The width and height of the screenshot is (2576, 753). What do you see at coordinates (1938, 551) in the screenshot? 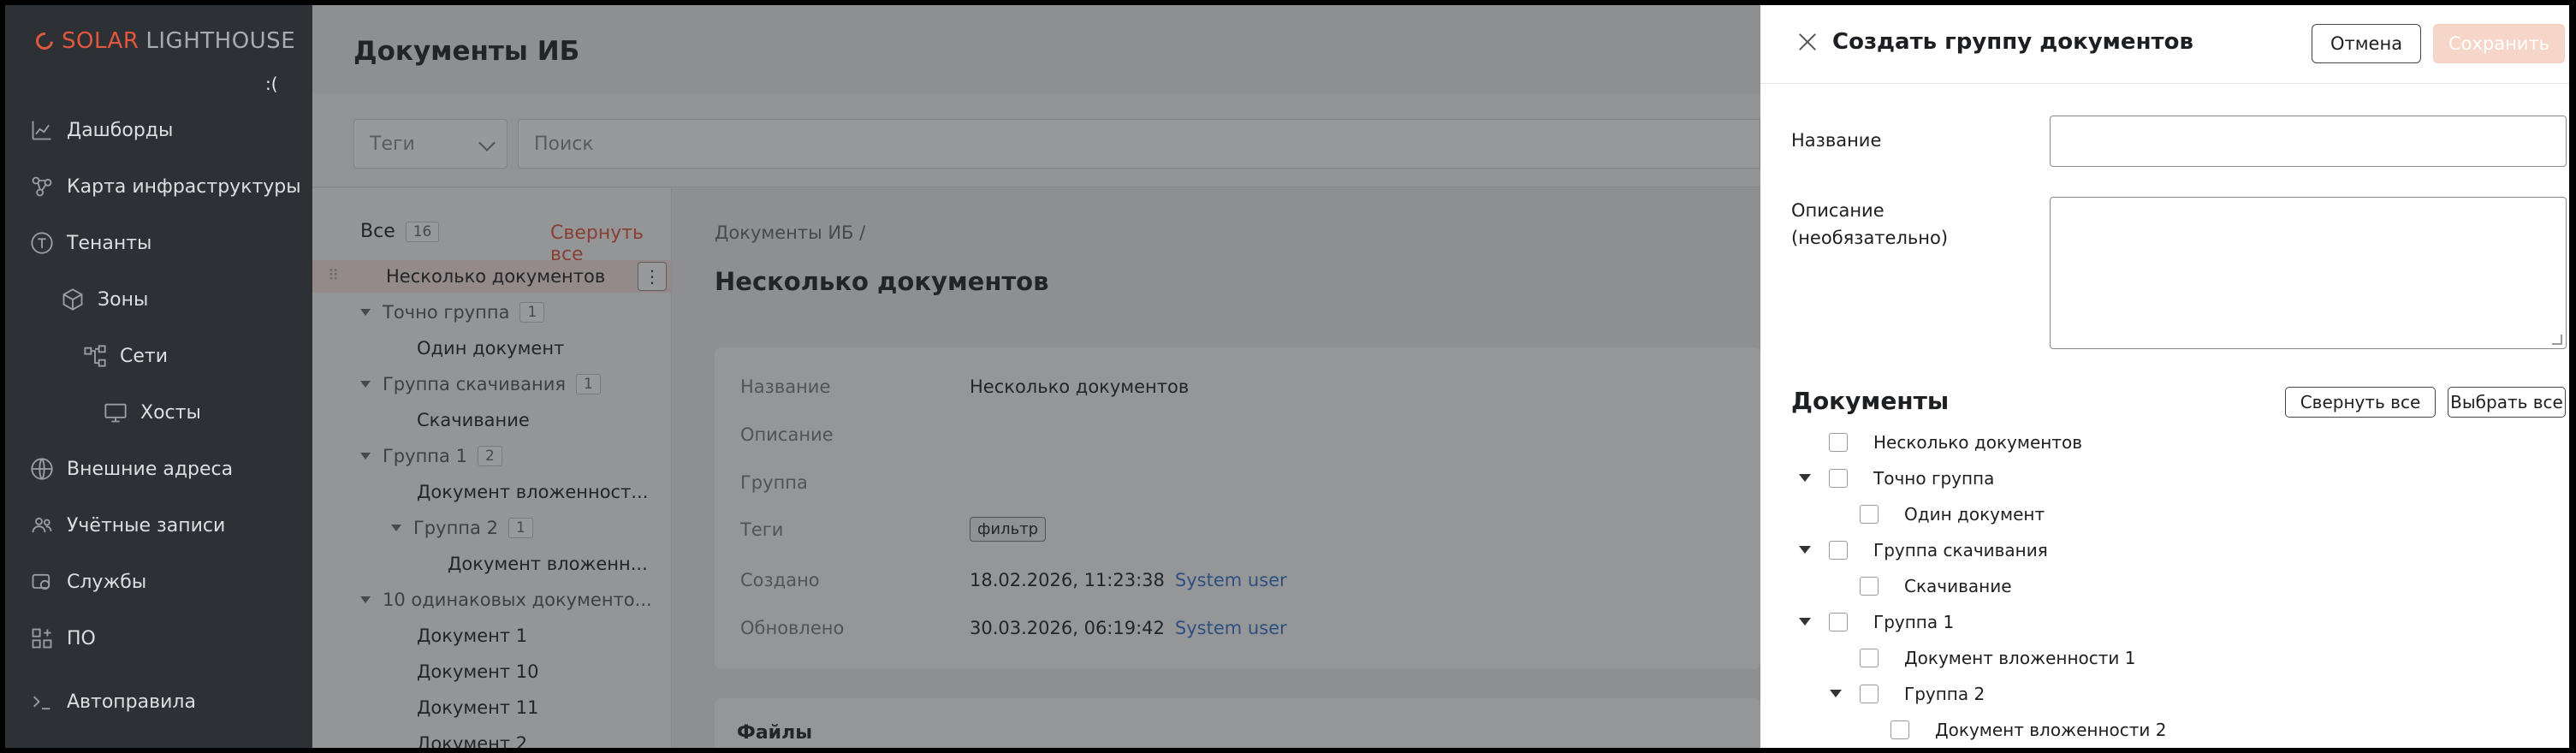
I see `doc-check-group: Группа скачивания` at bounding box center [1938, 551].